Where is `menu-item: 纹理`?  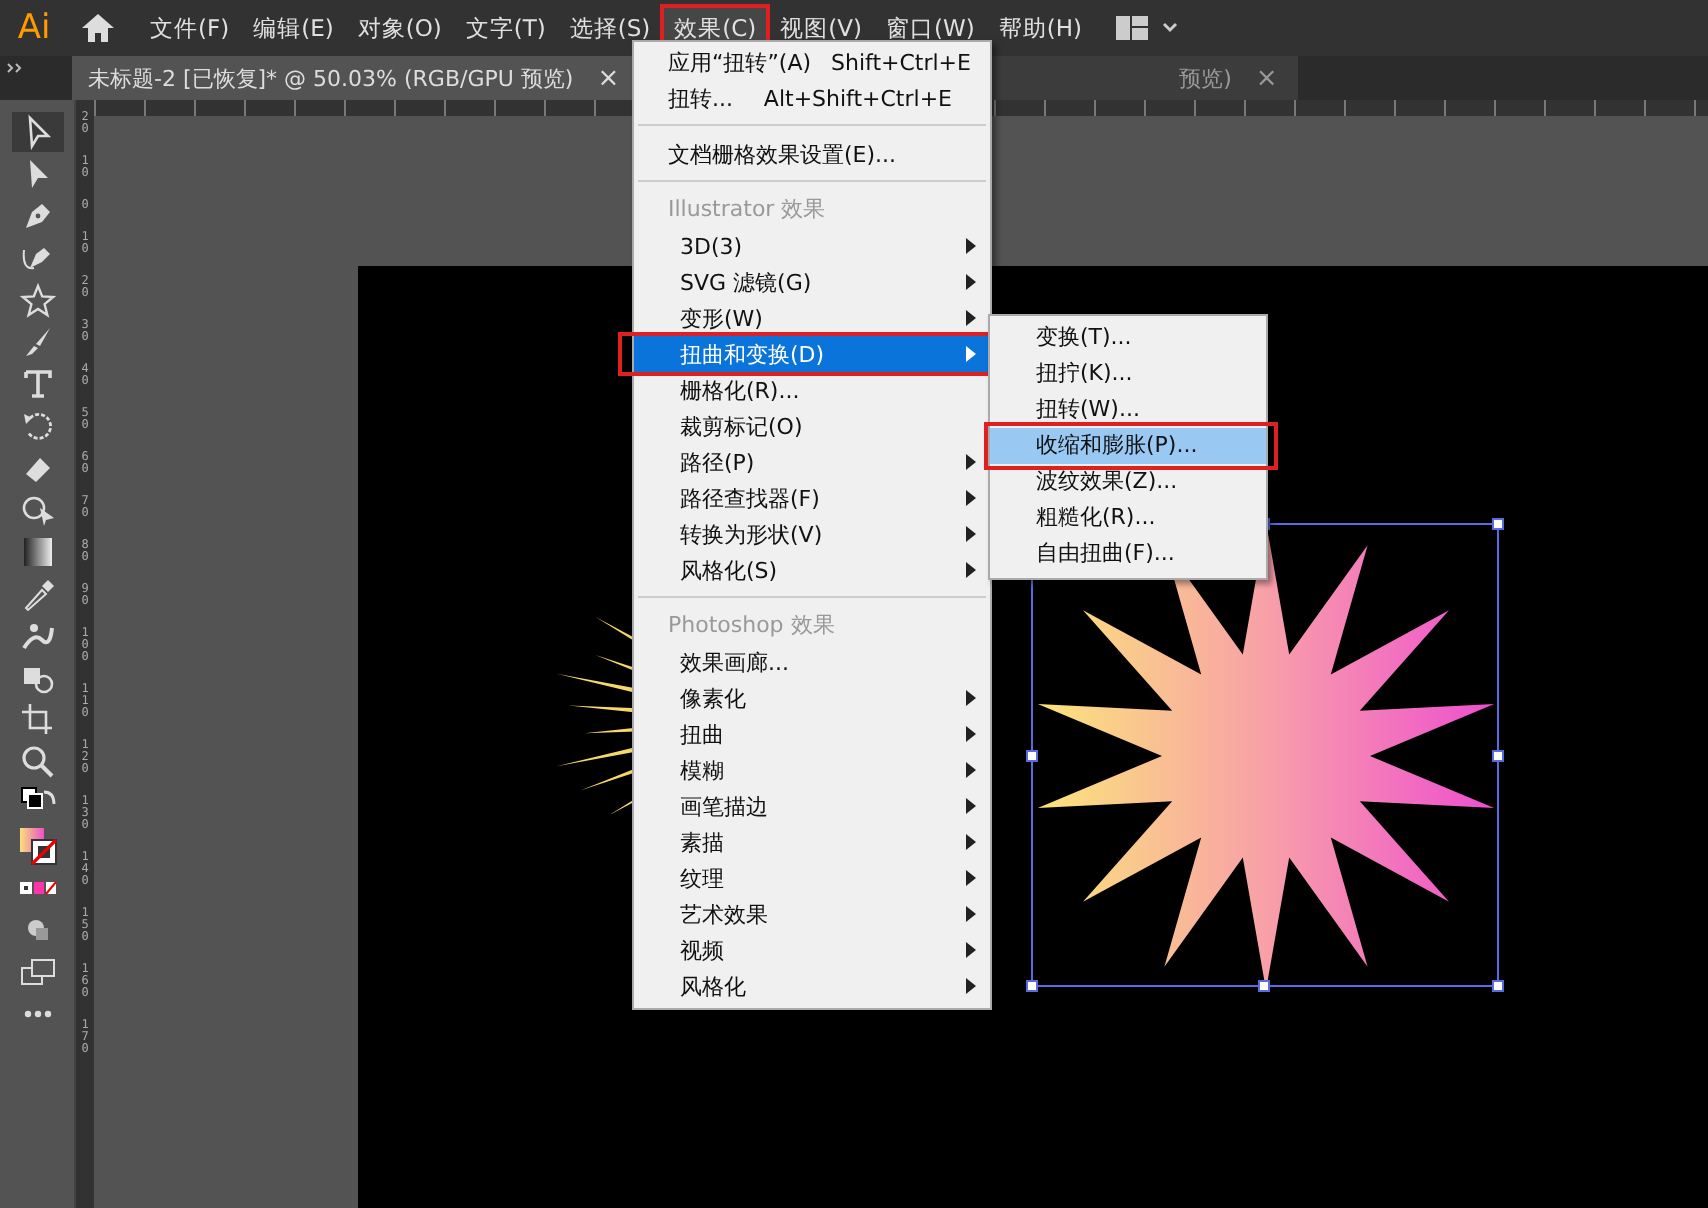 menu-item: 纹理 is located at coordinates (812, 878).